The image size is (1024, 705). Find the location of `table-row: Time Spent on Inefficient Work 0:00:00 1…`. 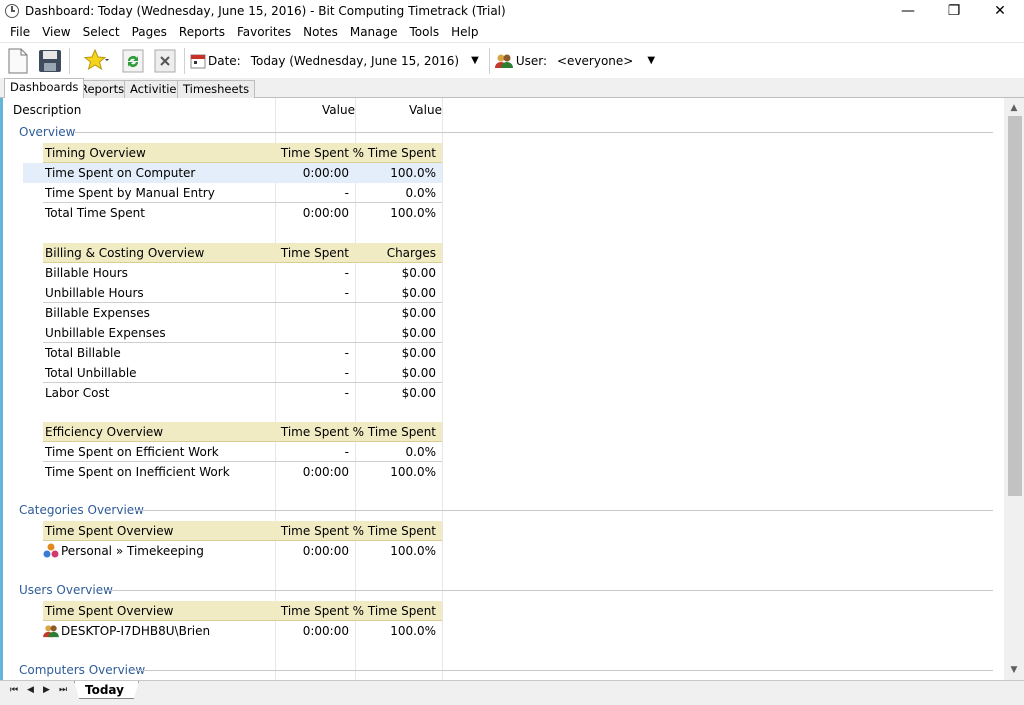

table-row: Time Spent on Inefficient Work 0:00:00 1… is located at coordinates (242, 472).